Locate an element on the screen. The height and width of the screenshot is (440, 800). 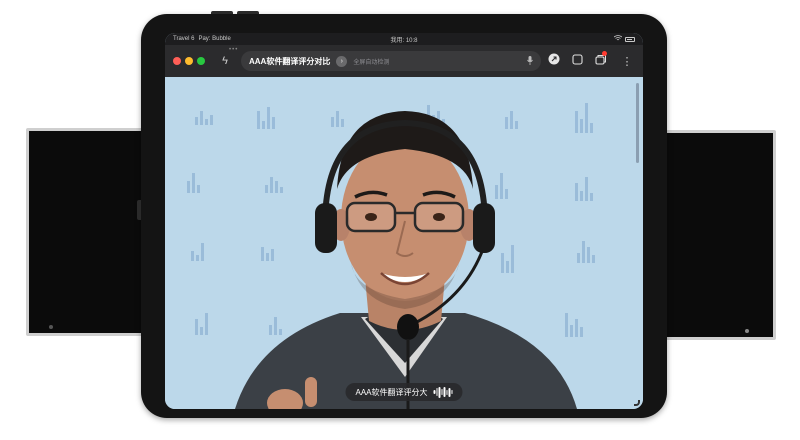
volume-down-button is located at coordinates (248, 12).